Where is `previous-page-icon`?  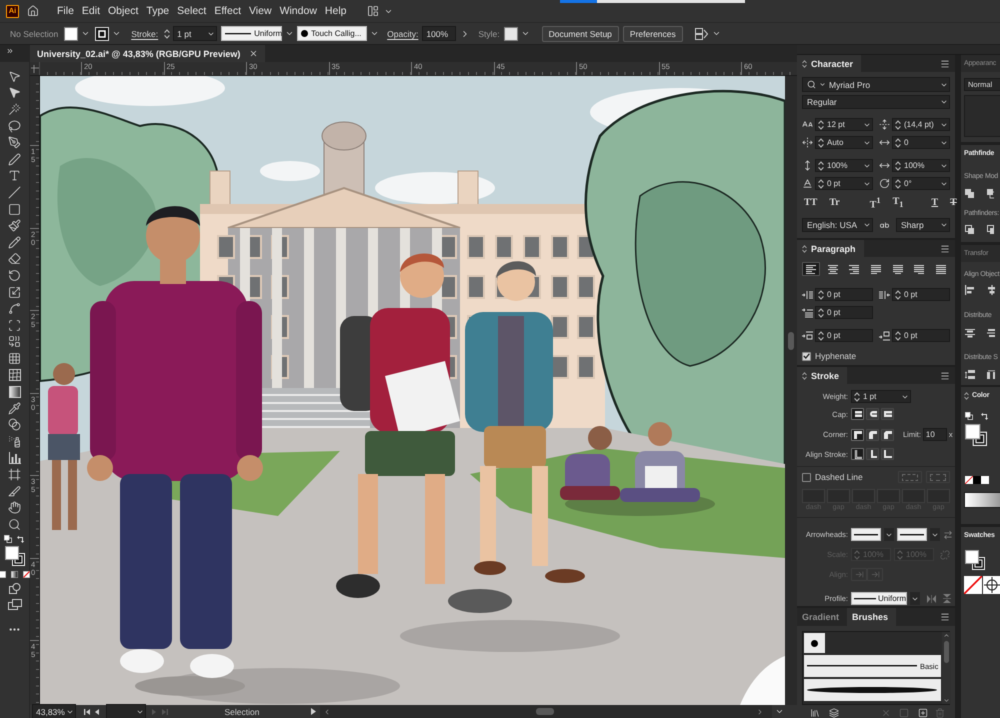 previous-page-icon is located at coordinates (97, 712).